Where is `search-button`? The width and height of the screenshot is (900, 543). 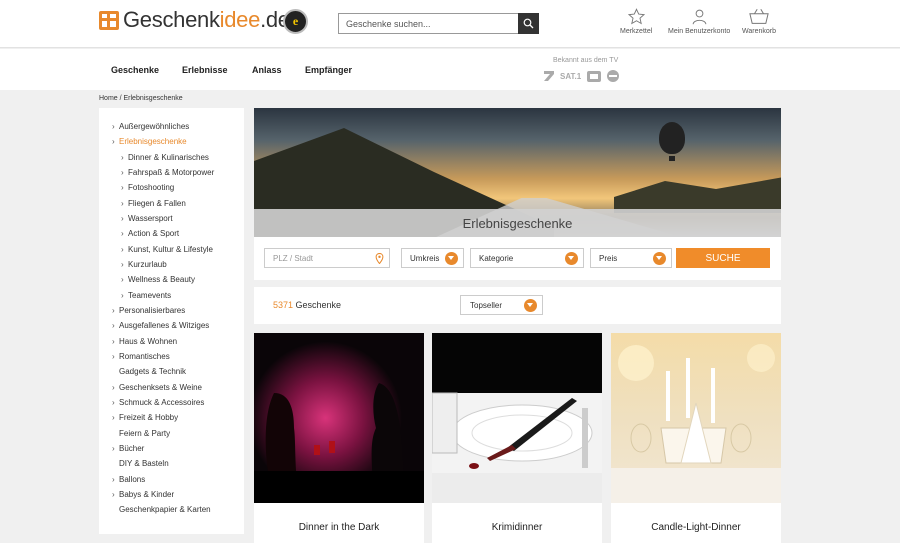
search-button is located at coordinates (528, 23).